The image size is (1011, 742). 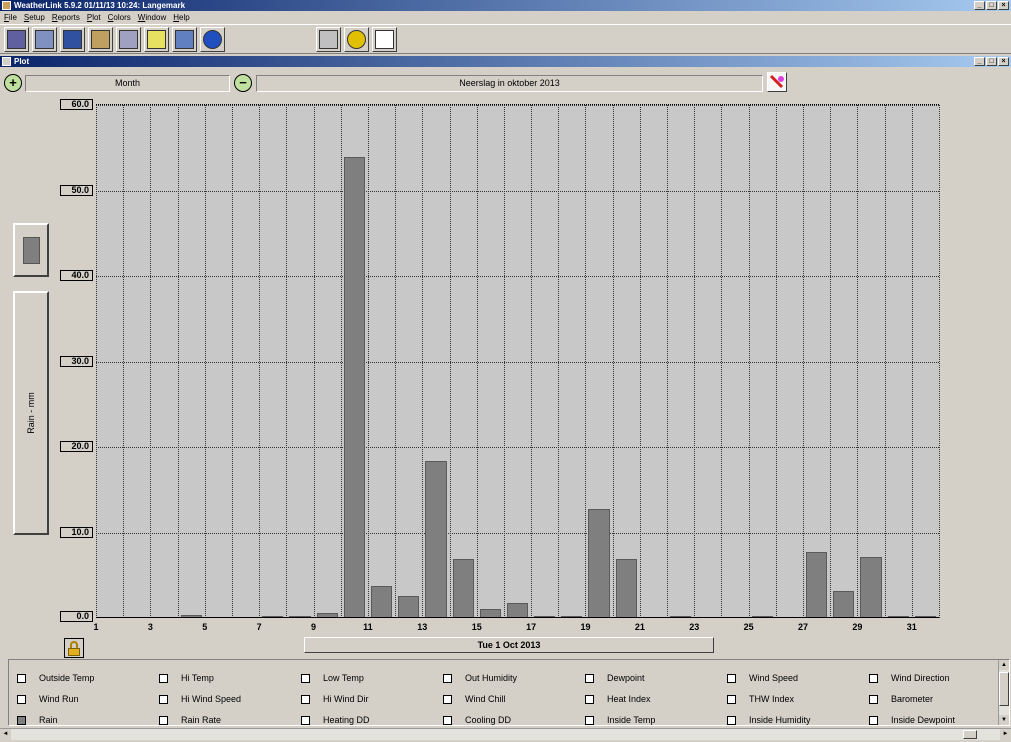 What do you see at coordinates (34, 17) in the screenshot?
I see `menu-setup: Setup` at bounding box center [34, 17].